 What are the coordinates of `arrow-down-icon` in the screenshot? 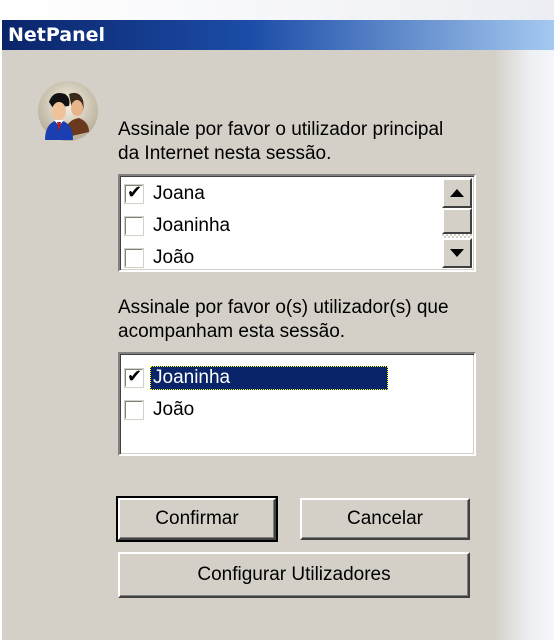 It's located at (457, 253).